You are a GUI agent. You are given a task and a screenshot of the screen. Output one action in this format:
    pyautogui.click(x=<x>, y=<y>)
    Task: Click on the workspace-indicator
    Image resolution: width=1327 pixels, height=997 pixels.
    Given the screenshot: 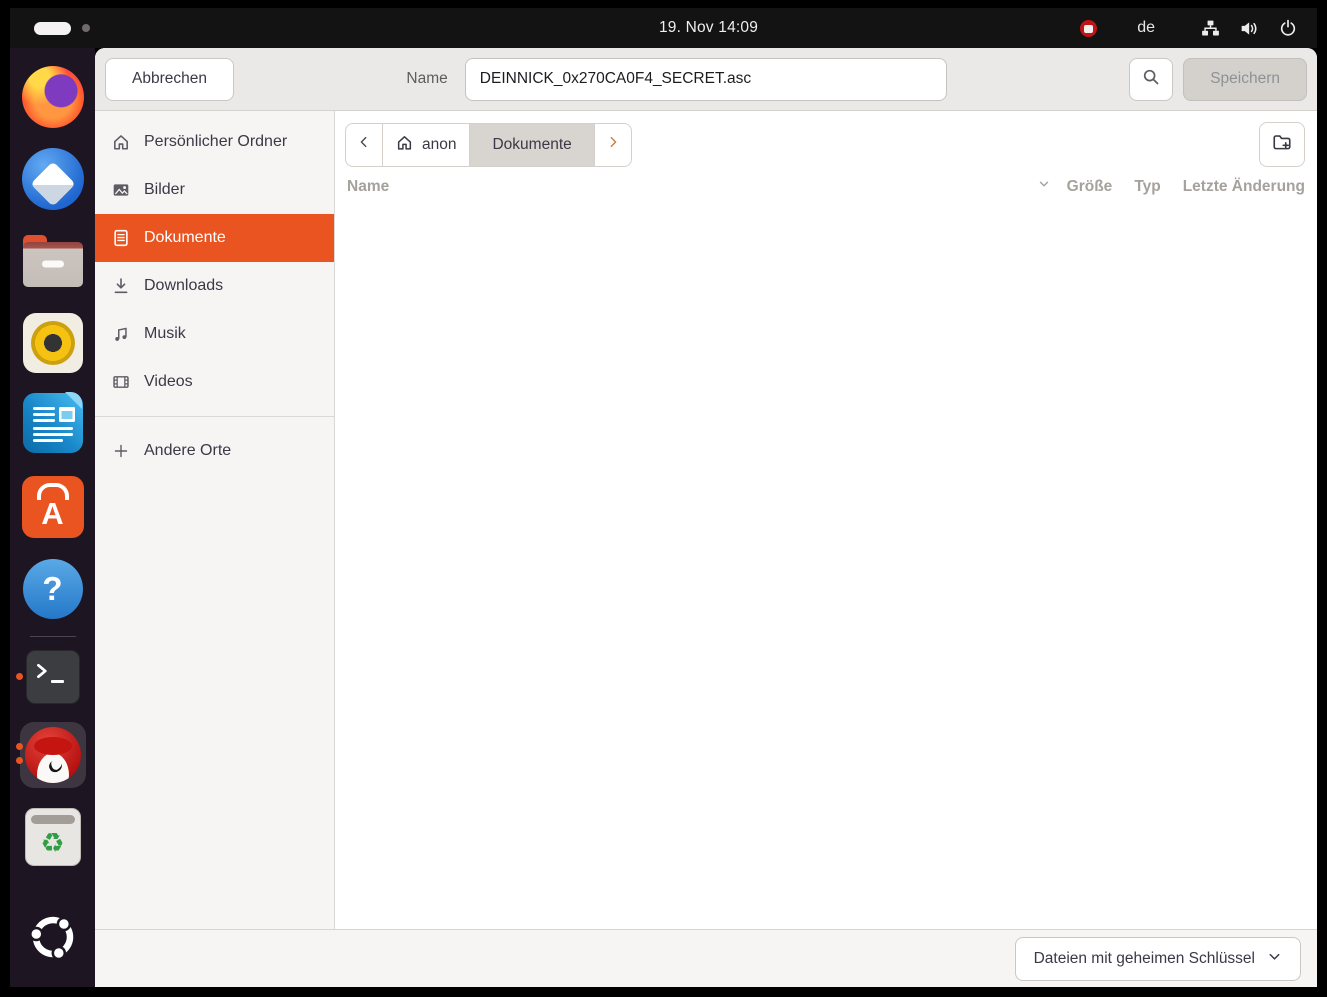 What is the action you would take?
    pyautogui.click(x=62, y=28)
    